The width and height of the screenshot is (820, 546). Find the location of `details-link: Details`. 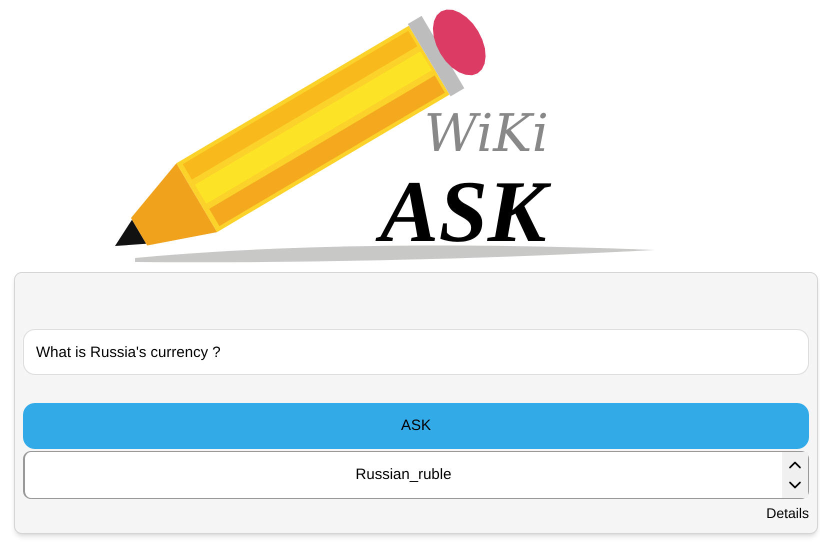

details-link: Details is located at coordinates (787, 513).